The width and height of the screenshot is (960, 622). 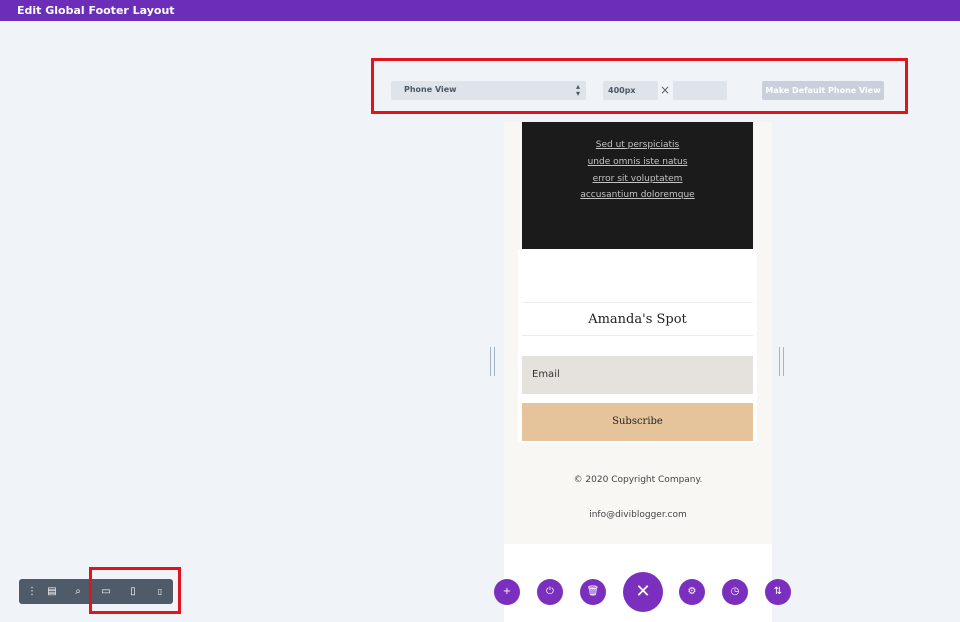 I want to click on trash-icon: 🗑, so click(x=593, y=592).